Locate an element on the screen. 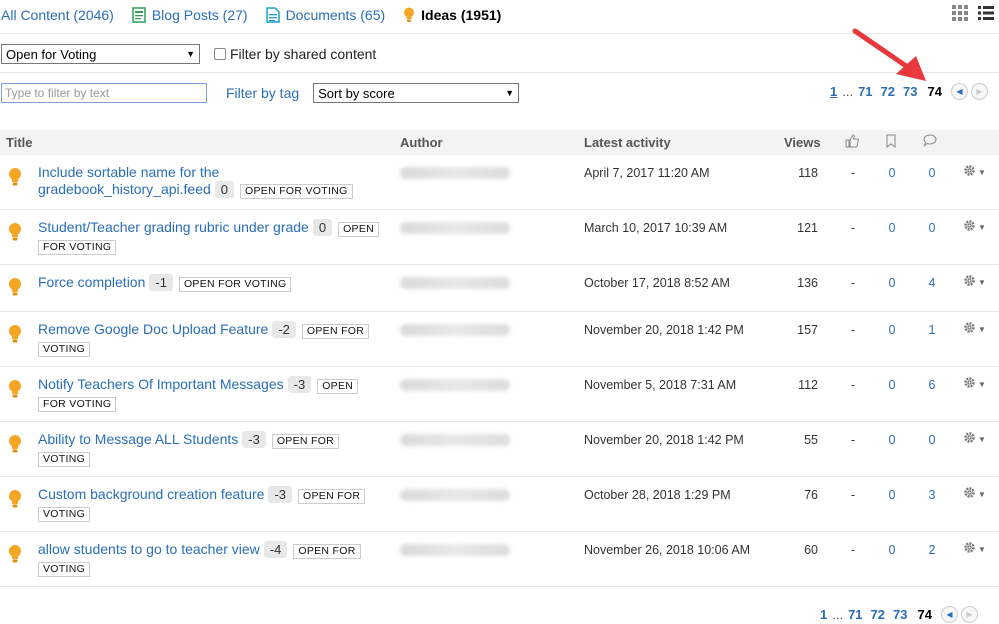 Image resolution: width=999 pixels, height=624 pixels. status-badge: FOR VOTING is located at coordinates (77, 247).